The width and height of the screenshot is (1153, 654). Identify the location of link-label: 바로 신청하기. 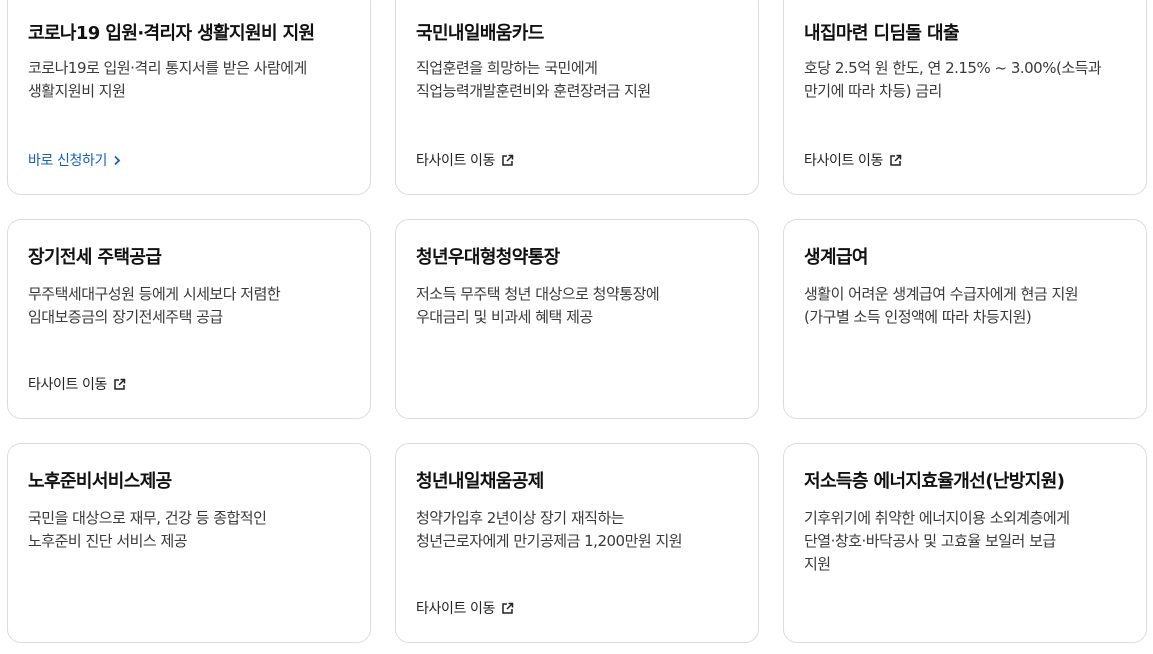
(67, 161).